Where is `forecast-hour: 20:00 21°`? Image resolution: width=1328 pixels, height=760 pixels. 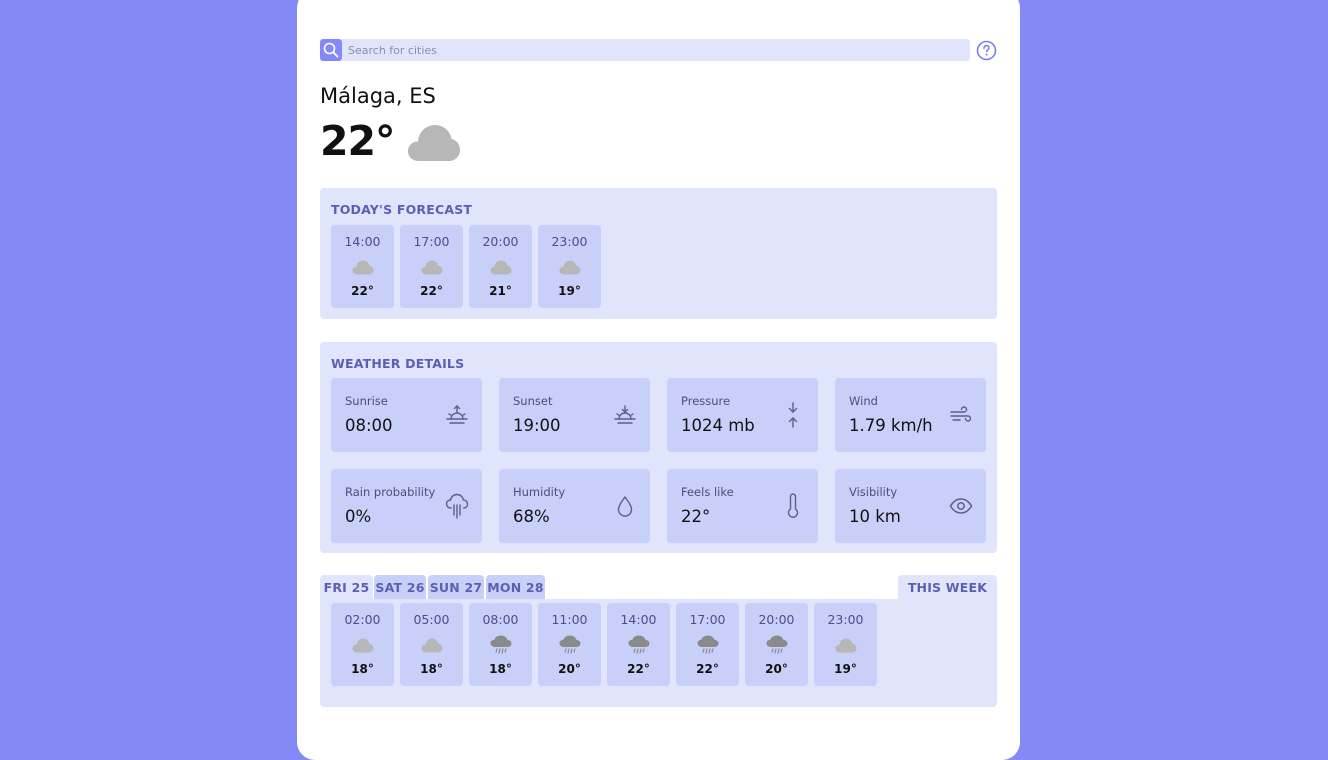
forecast-hour: 20:00 21° is located at coordinates (500, 266).